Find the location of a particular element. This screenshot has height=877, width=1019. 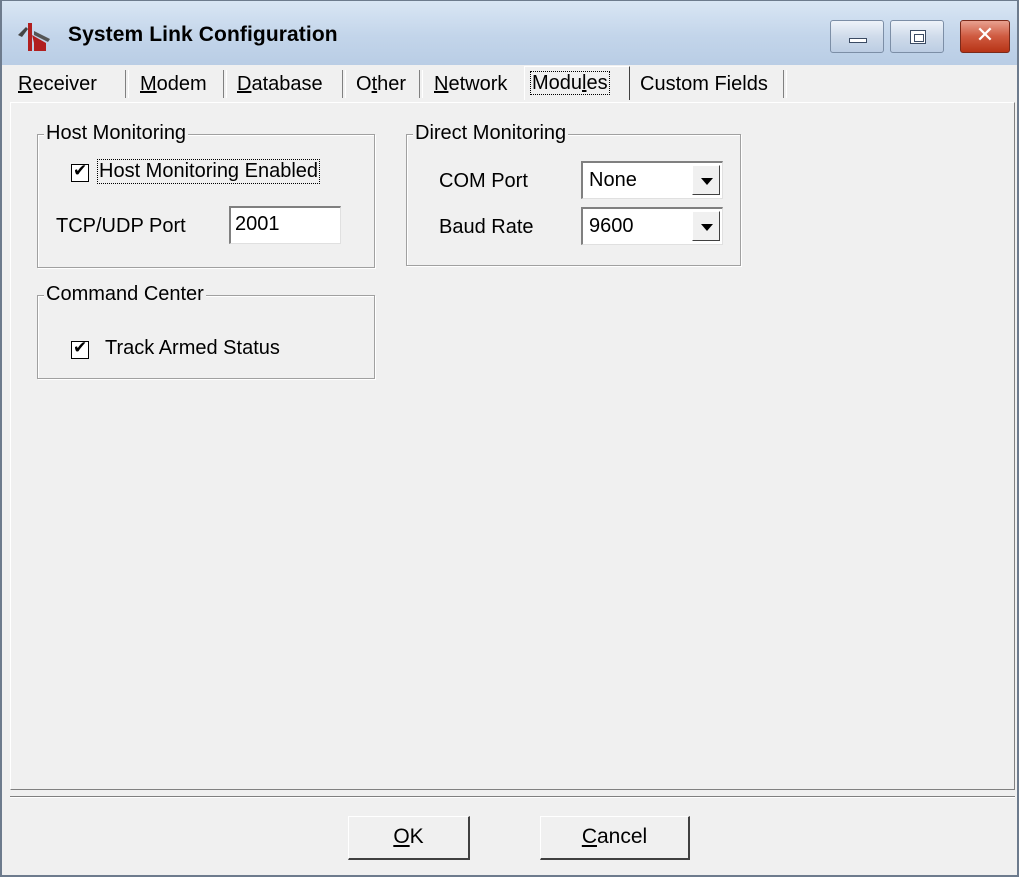

baud-rate-select: 9600 is located at coordinates (652, 226).